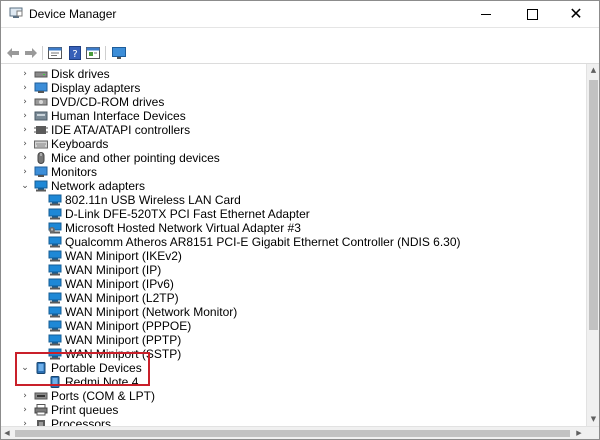 This screenshot has width=600, height=440. Describe the element at coordinates (153, 200) in the screenshot. I see `tree-item-label: 802.11n USB Wireless LAN Card` at that location.